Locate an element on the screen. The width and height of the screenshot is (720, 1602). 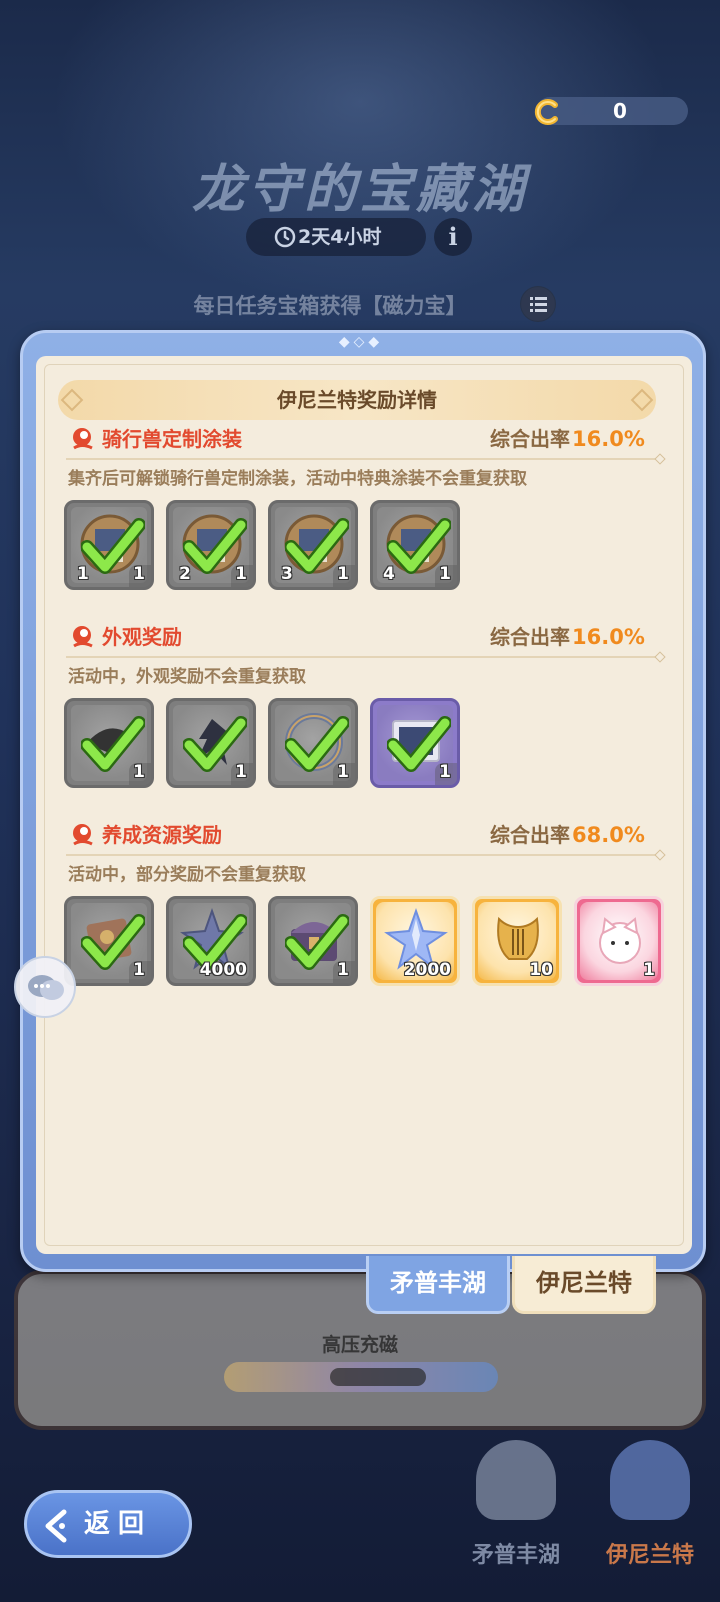
horseshoe-magnet-icon is located at coordinates (546, 112).